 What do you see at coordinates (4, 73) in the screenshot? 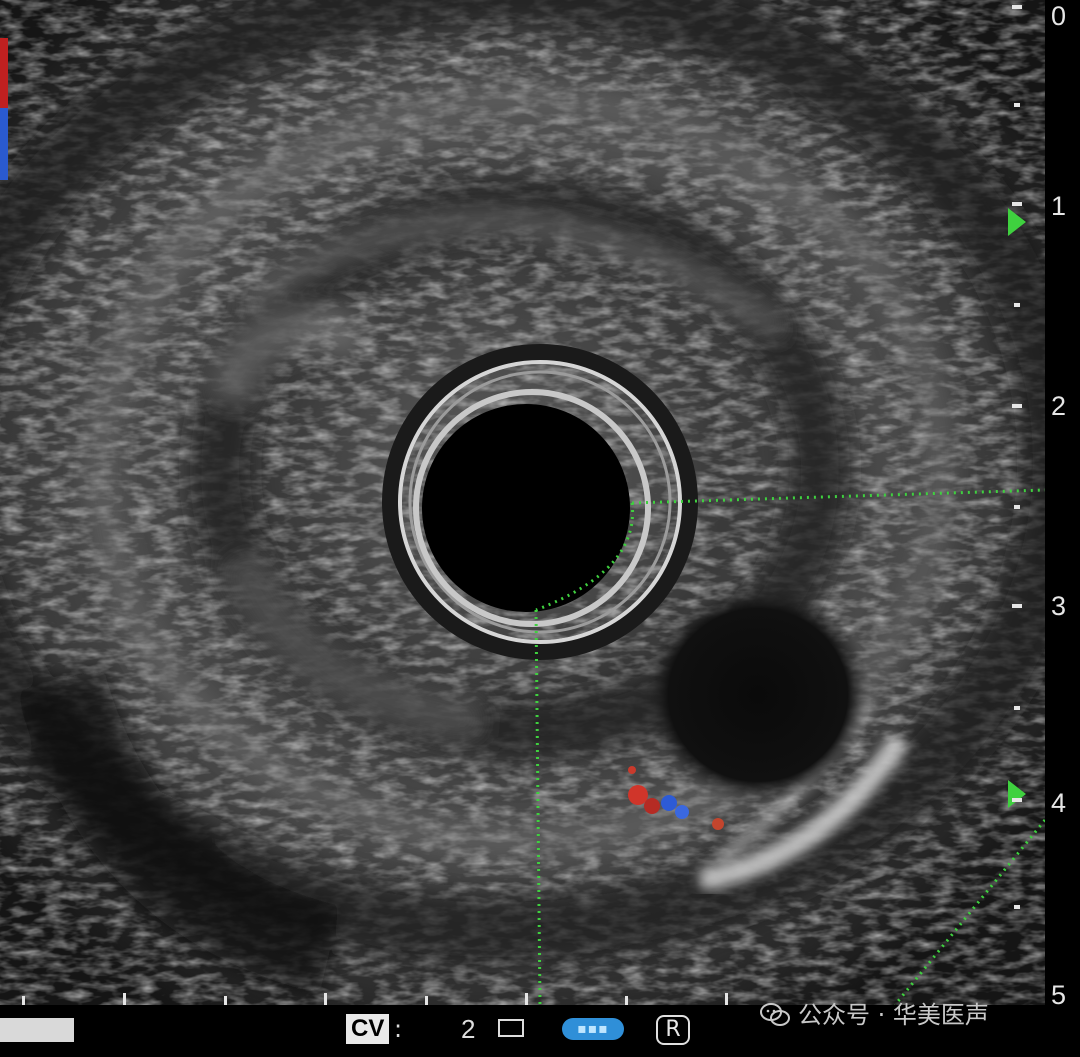
I see `color-scale-red` at bounding box center [4, 73].